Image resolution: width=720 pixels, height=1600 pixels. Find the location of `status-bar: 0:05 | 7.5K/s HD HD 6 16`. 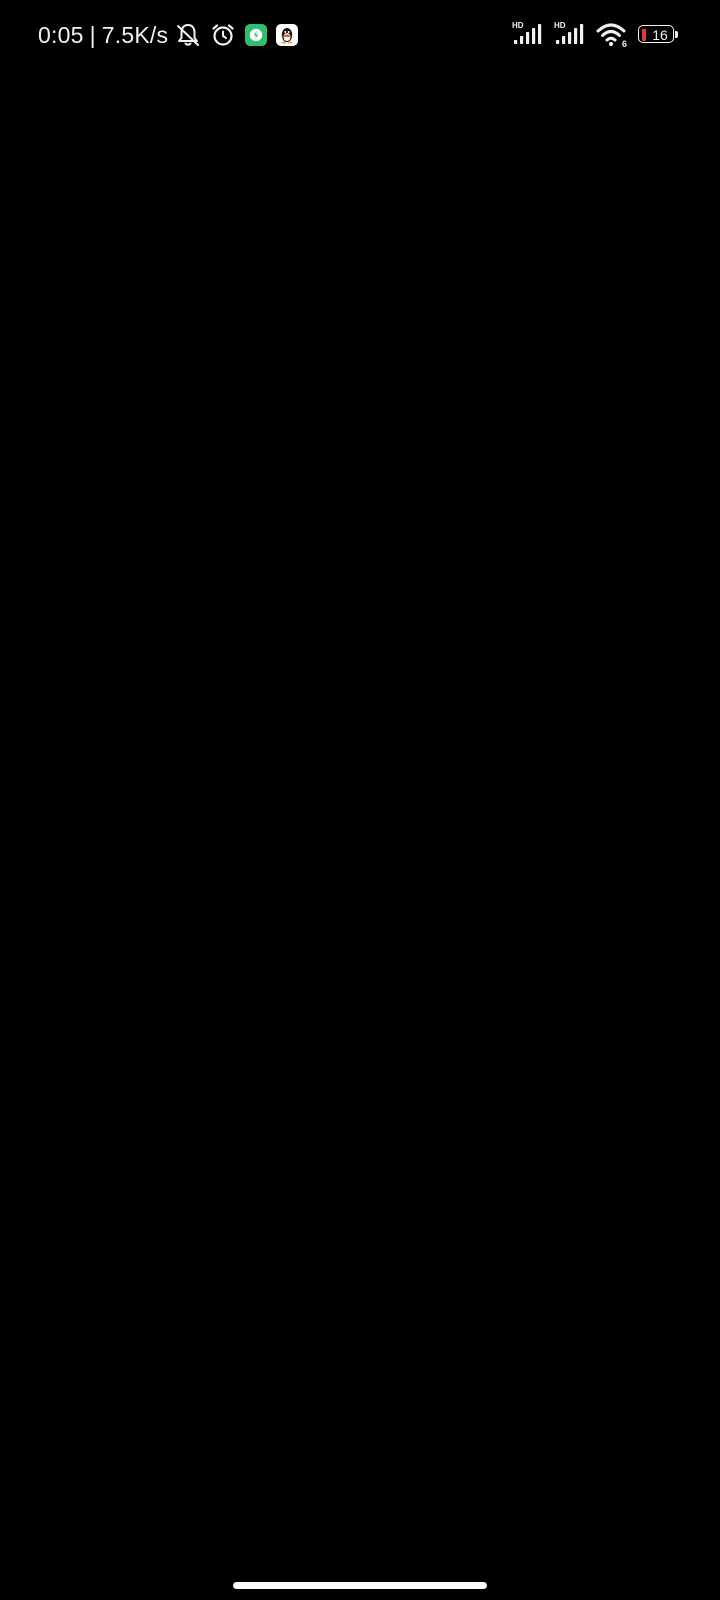

status-bar: 0:05 | 7.5K/s HD HD 6 16 is located at coordinates (360, 35).